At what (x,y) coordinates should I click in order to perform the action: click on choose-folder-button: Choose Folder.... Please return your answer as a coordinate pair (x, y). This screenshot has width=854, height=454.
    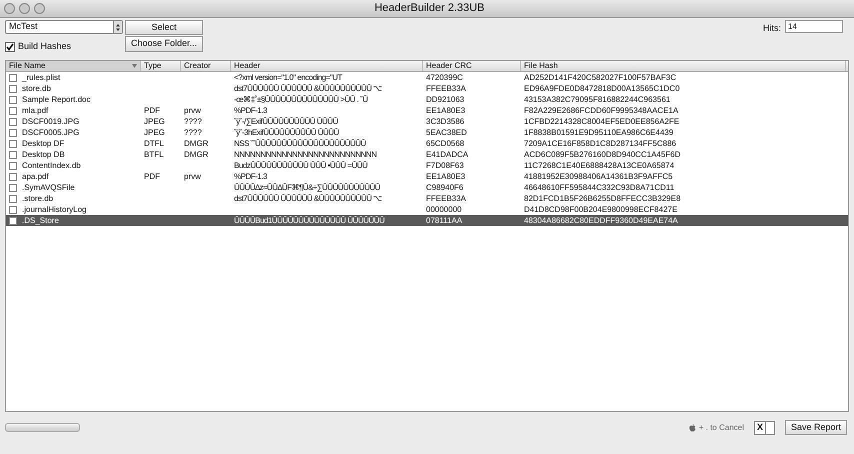
    Looking at the image, I should click on (164, 44).